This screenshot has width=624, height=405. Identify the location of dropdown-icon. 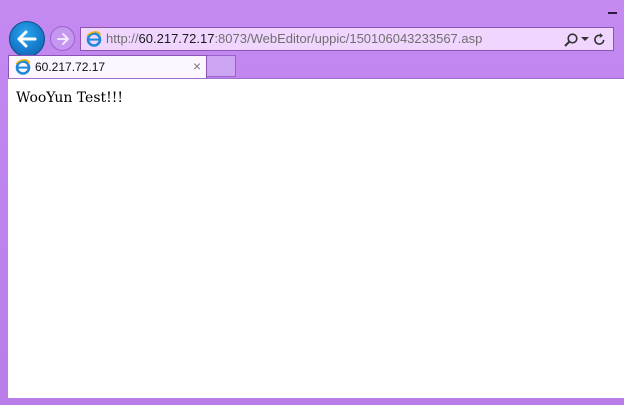
(585, 39).